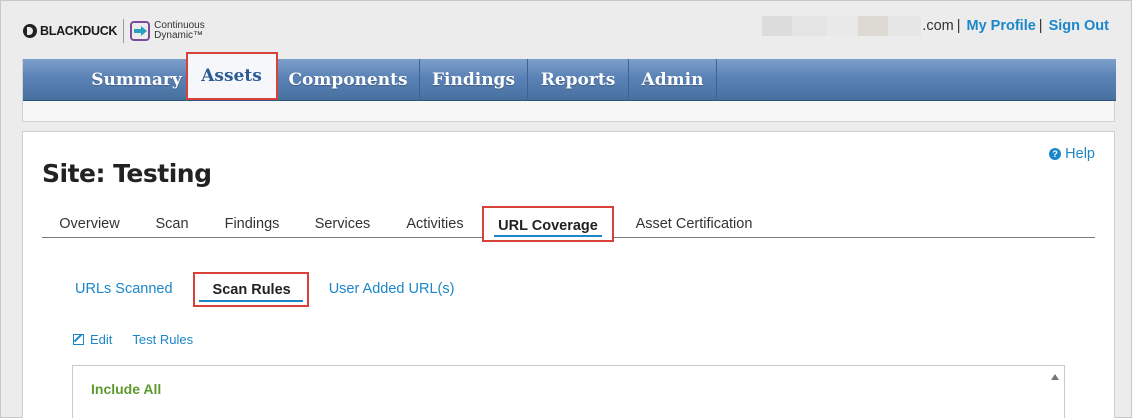 The width and height of the screenshot is (1132, 418). What do you see at coordinates (1001, 26) in the screenshot?
I see `my-profile-link: My Profile` at bounding box center [1001, 26].